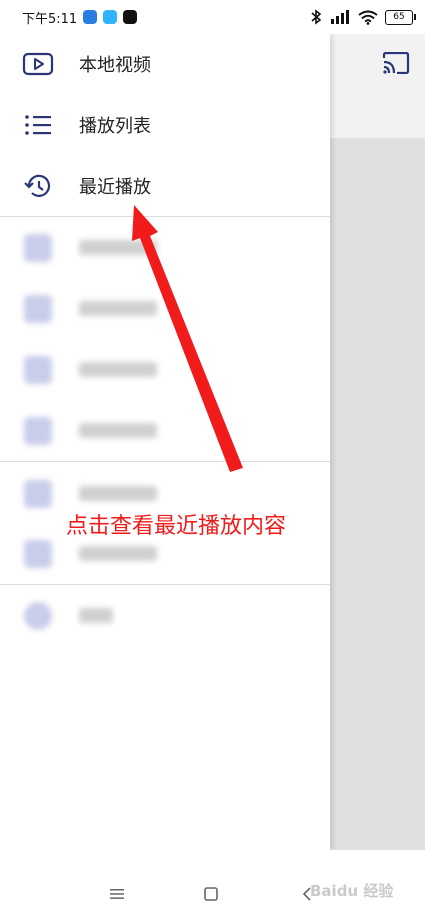  I want to click on status-bar: 下午5:11 65, so click(212, 17).